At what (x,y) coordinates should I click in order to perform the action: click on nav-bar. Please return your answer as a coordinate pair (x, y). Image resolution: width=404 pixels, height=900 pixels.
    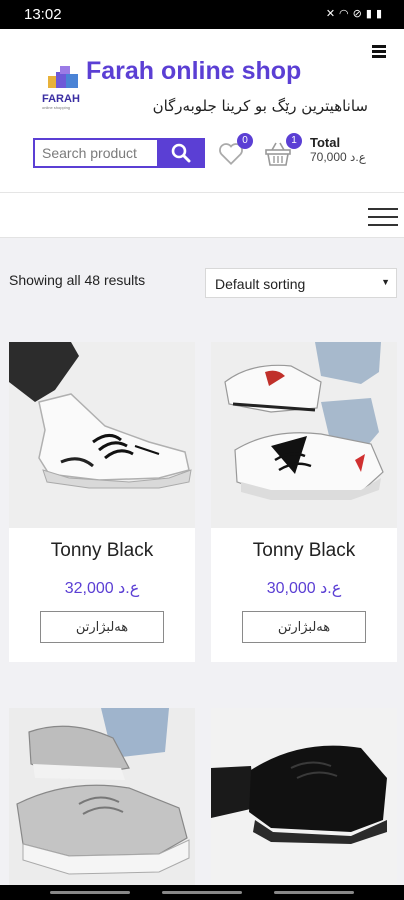
    Looking at the image, I should click on (202, 215).